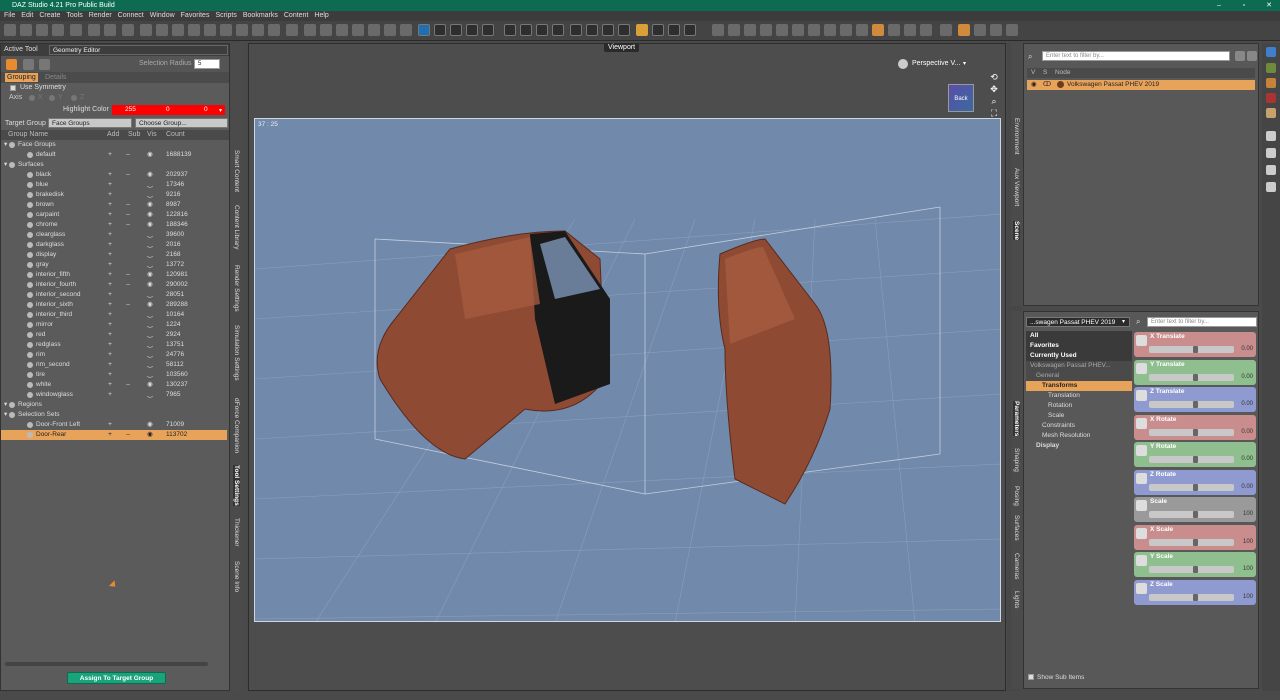 The image size is (1280, 700). I want to click on group-row: Door-Rear + – ◉ 113702, so click(114, 435).